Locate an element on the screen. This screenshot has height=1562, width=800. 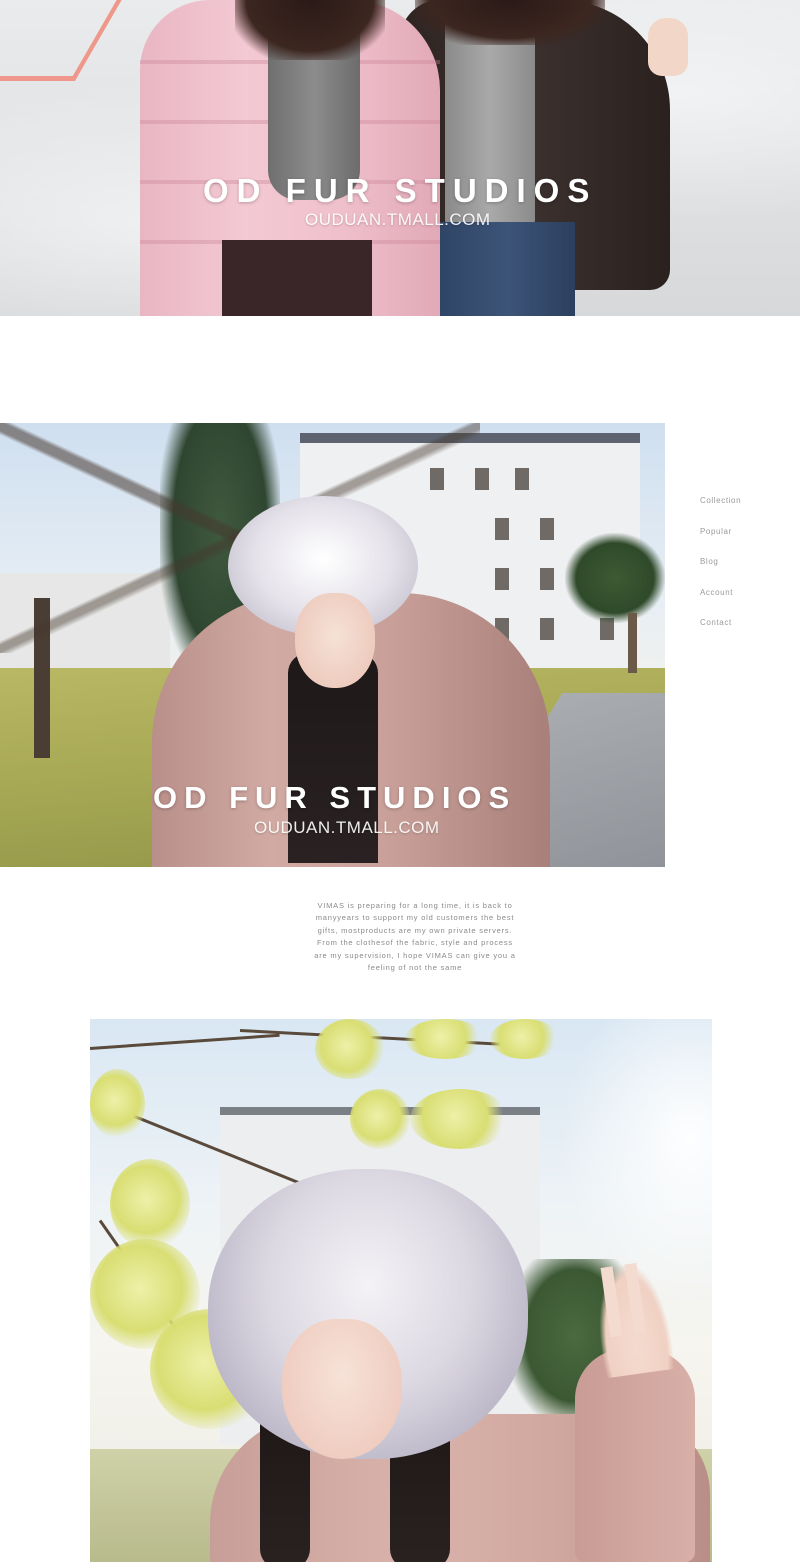
brand-url-2: OUDUAN.TMALL.COM is located at coordinates (347, 827).